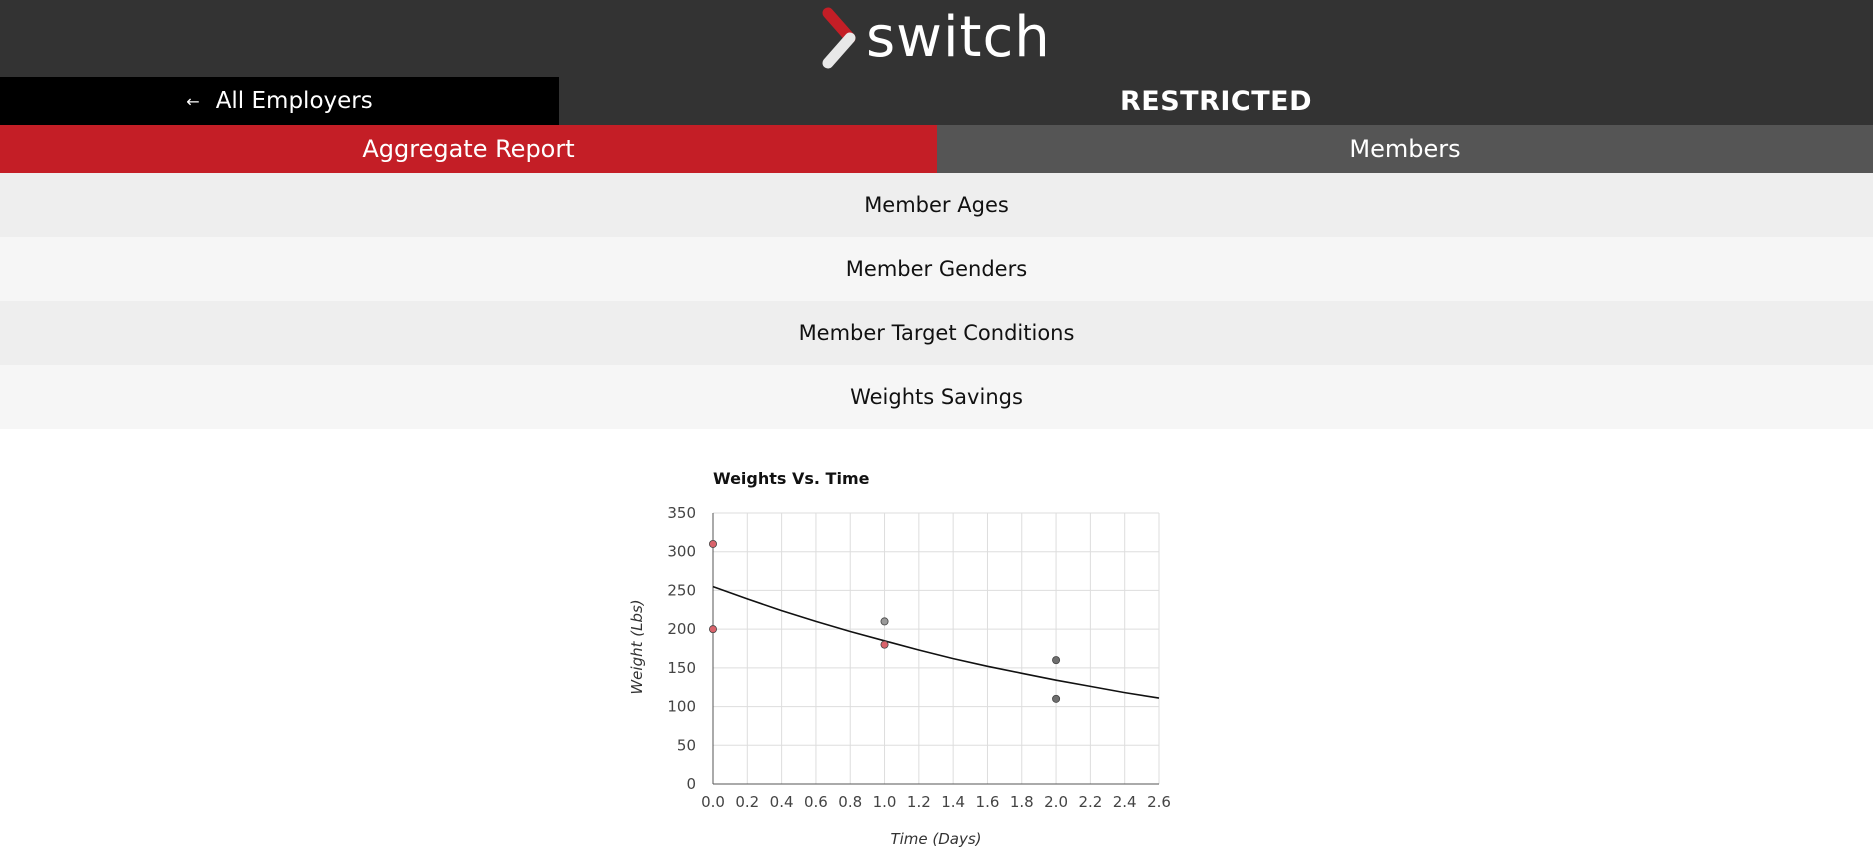  Describe the element at coordinates (681, 552) in the screenshot. I see `y-tick-label: 300` at that location.